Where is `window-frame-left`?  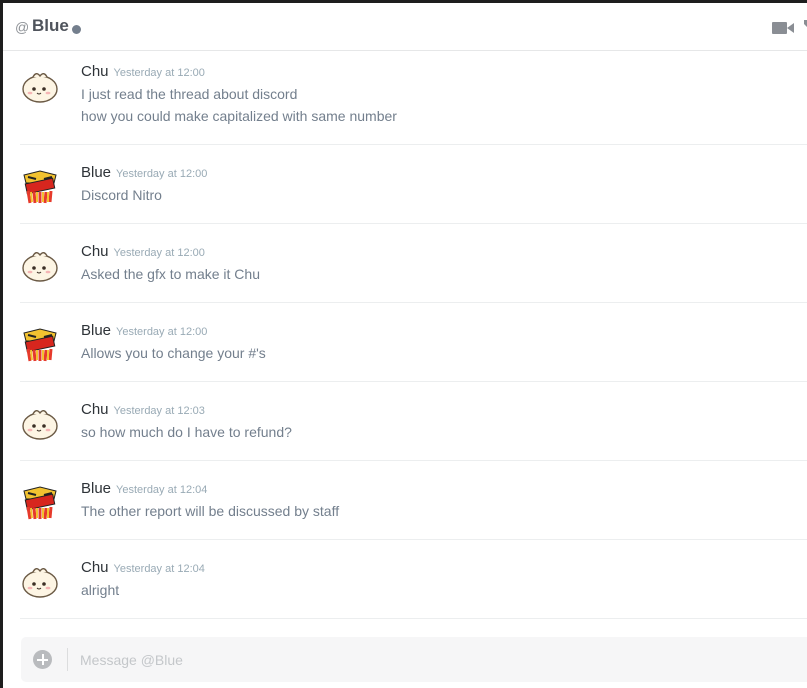
window-frame-left is located at coordinates (1, 344).